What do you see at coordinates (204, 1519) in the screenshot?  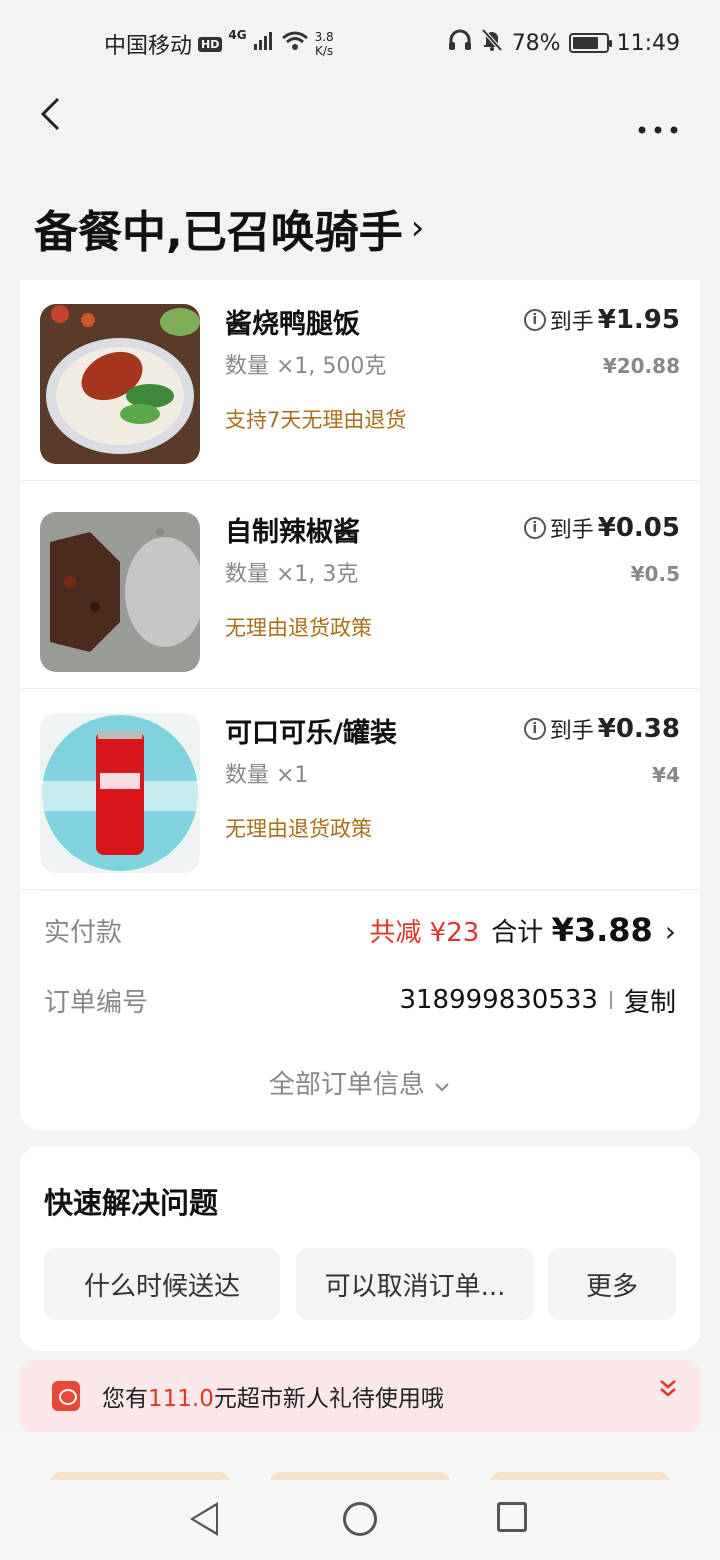 I see `nav-back-icon` at bounding box center [204, 1519].